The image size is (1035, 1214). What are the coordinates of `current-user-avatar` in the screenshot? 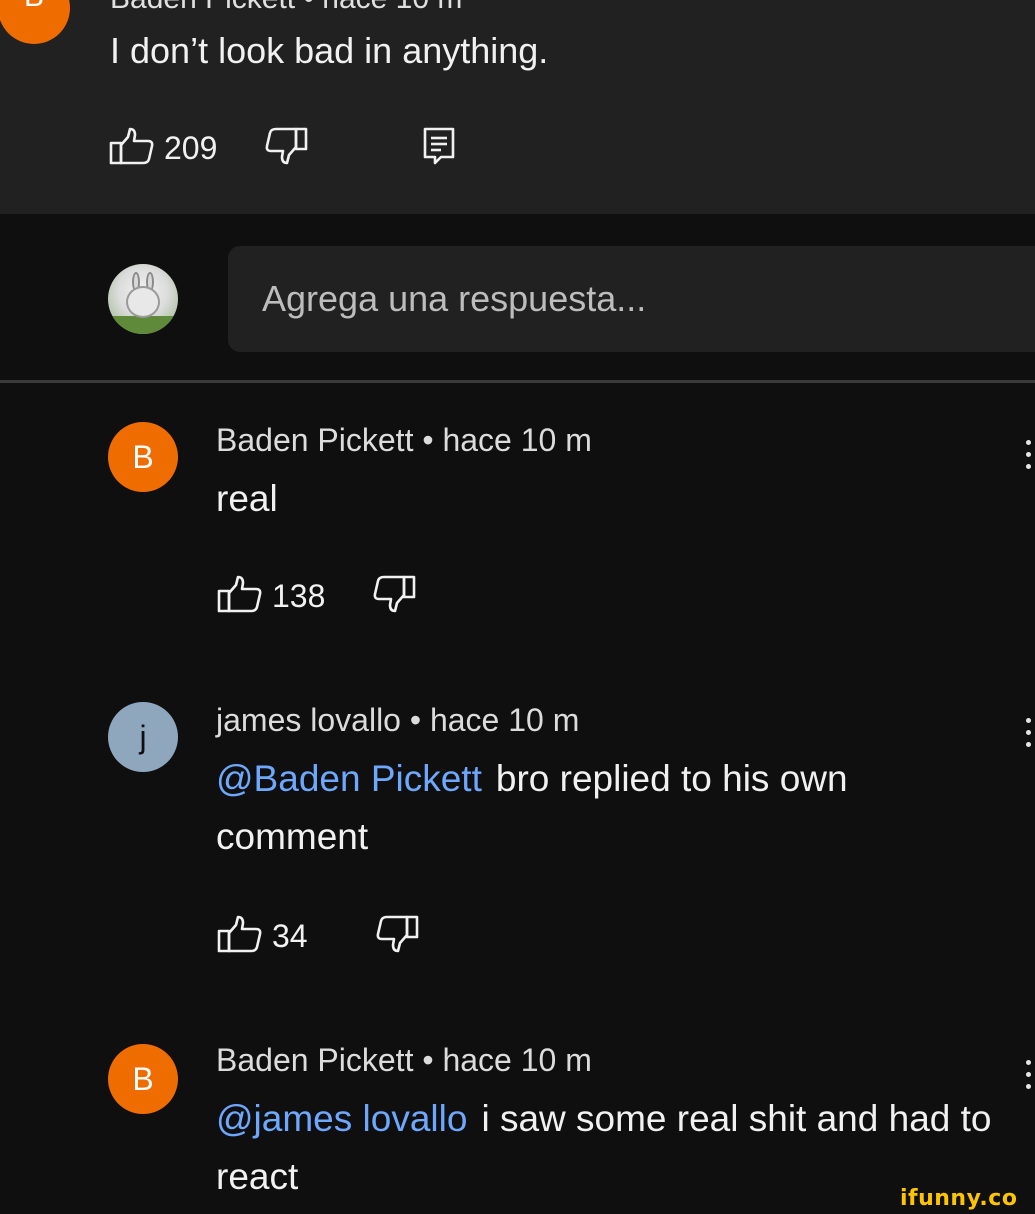 It's located at (143, 299).